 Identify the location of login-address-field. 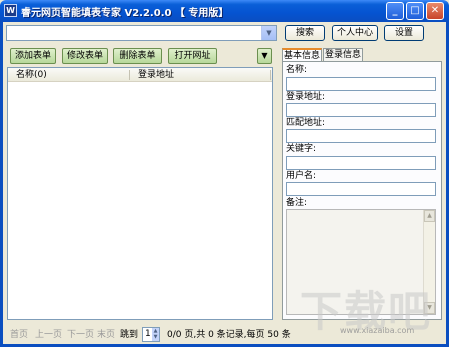
(361, 110).